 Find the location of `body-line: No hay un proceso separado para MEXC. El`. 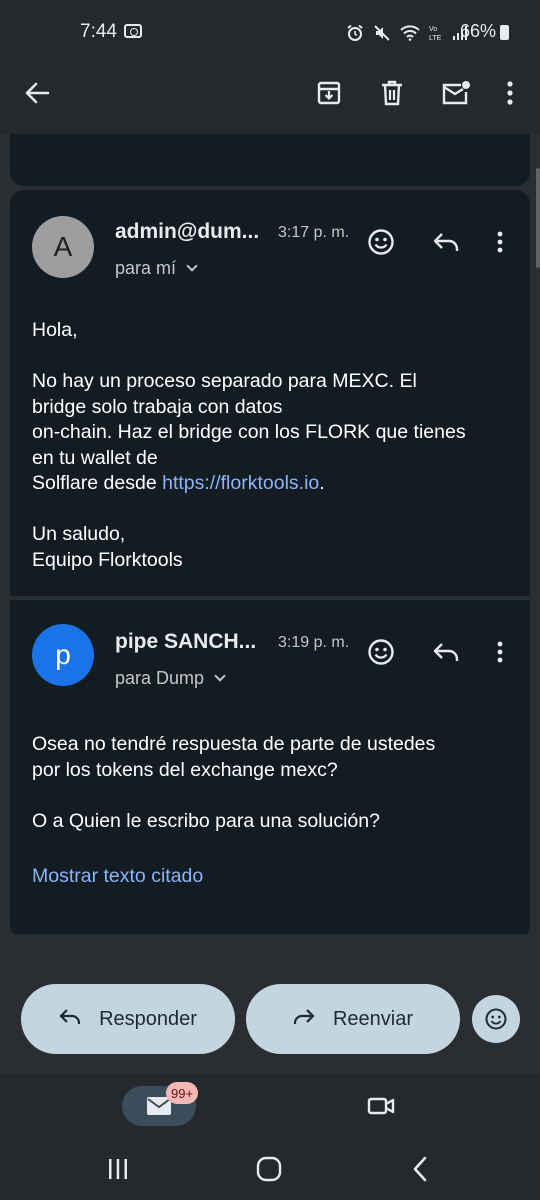

body-line: No hay un proceso separado para MEXC. El is located at coordinates (224, 381).